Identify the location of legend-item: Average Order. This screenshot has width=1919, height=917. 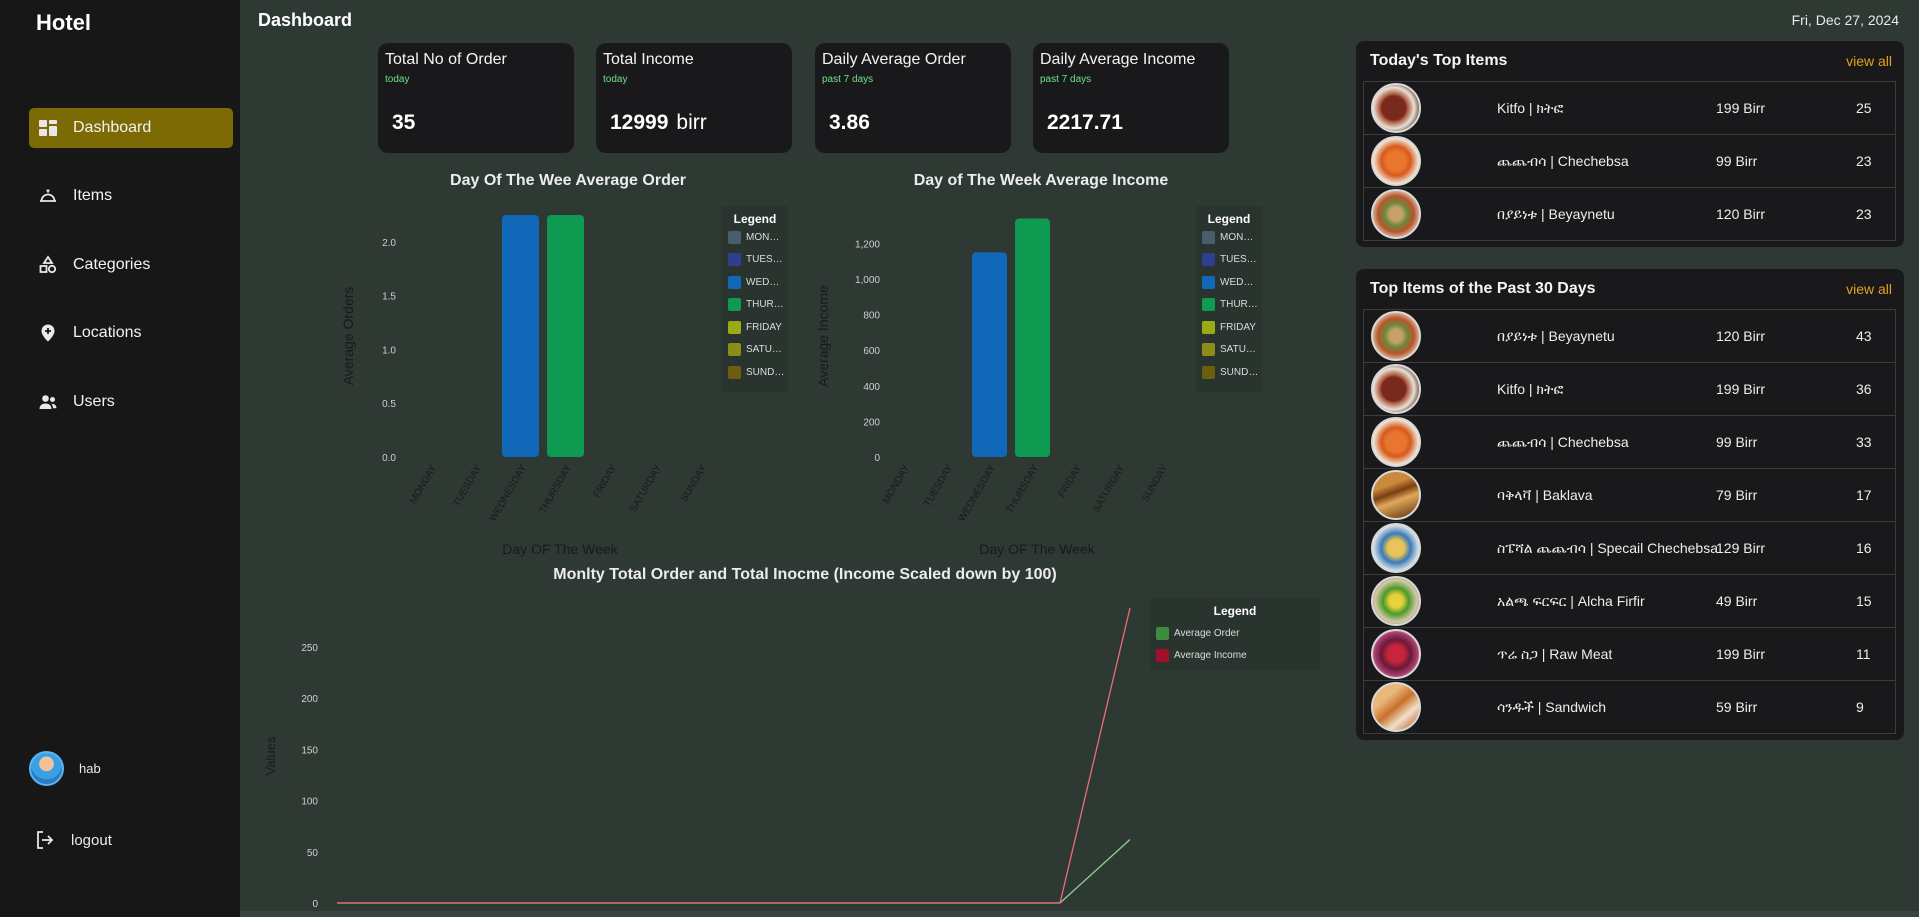
(1235, 633).